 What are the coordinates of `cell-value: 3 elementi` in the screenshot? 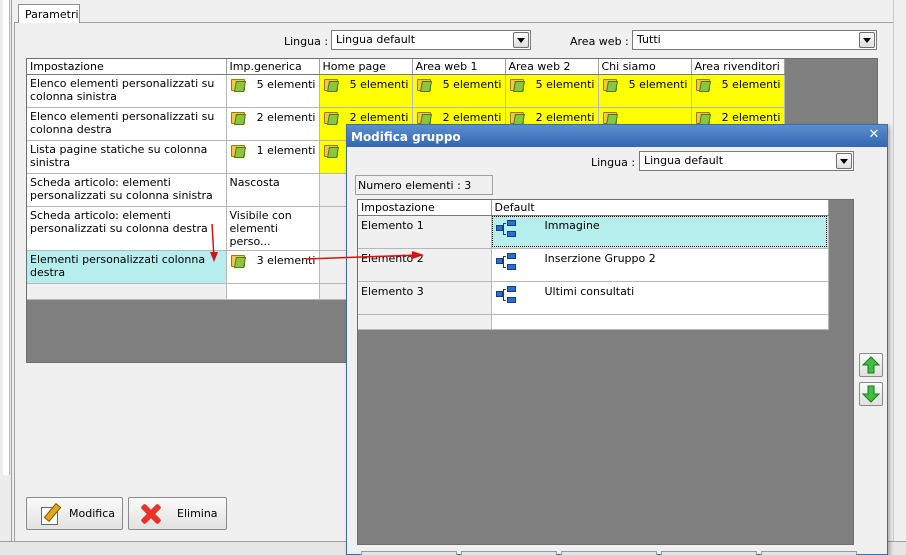 It's located at (286, 260).